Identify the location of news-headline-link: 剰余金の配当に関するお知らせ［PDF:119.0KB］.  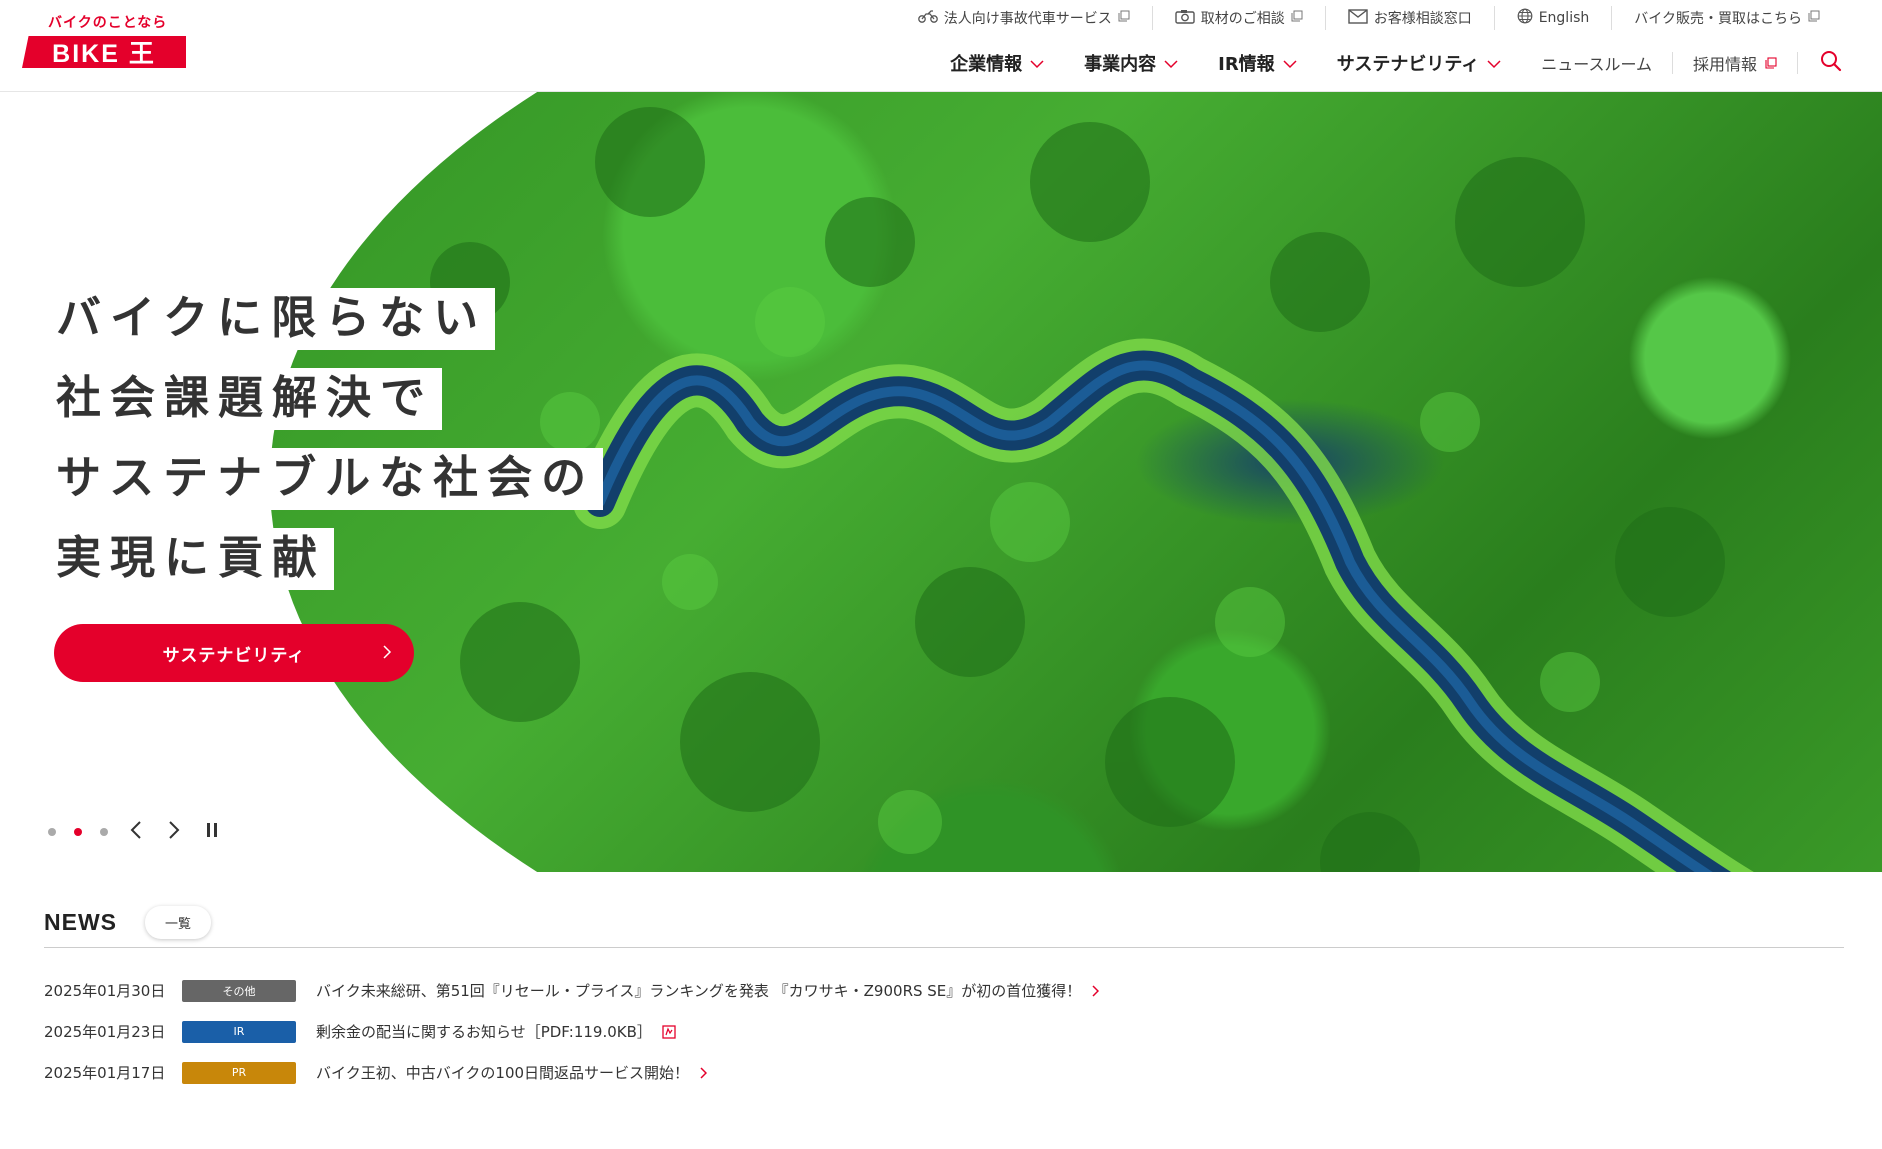
(484, 1031).